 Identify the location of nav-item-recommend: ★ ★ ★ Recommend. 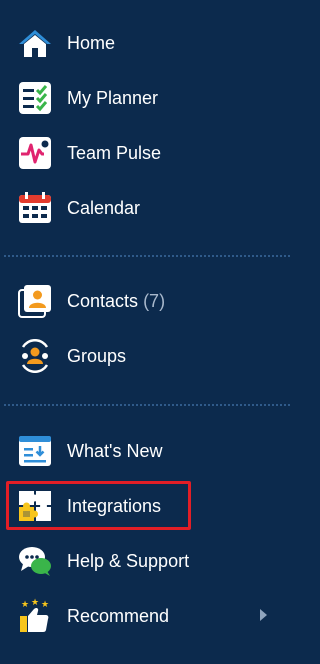
(140, 616).